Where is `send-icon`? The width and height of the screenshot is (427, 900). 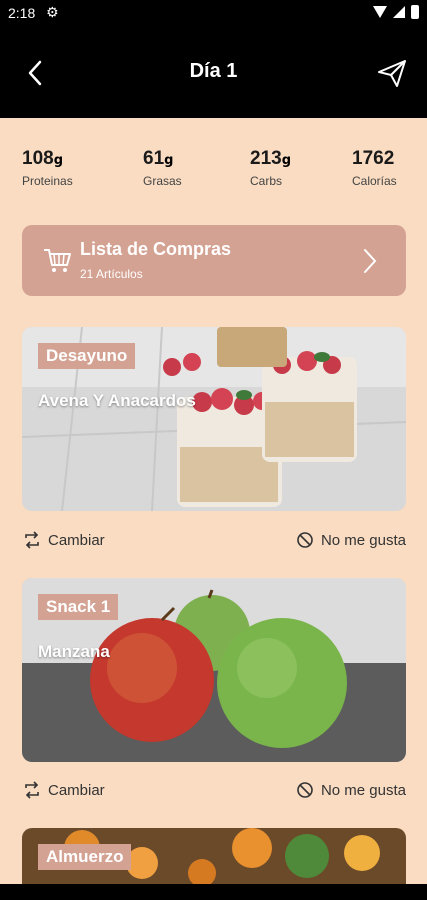
send-icon is located at coordinates (392, 73).